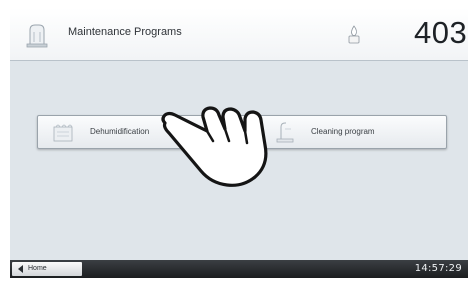  I want to click on home-button: Home, so click(47, 269).